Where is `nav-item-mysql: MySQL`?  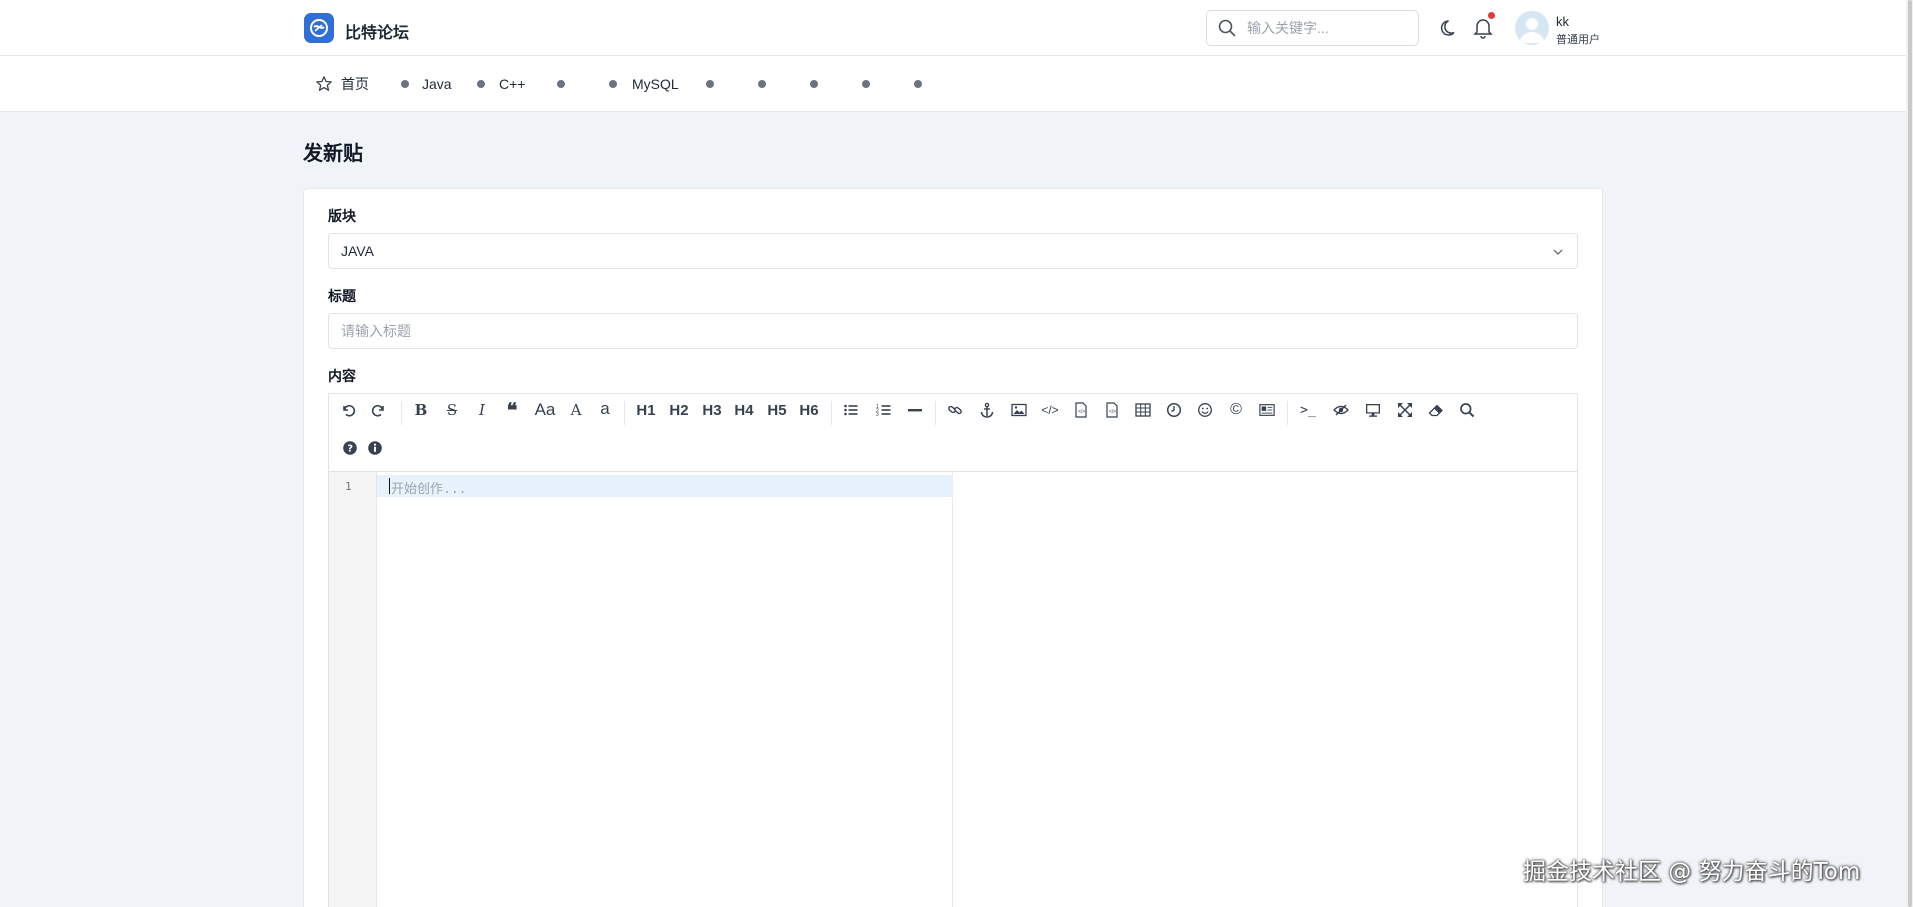 nav-item-mysql: MySQL is located at coordinates (644, 84).